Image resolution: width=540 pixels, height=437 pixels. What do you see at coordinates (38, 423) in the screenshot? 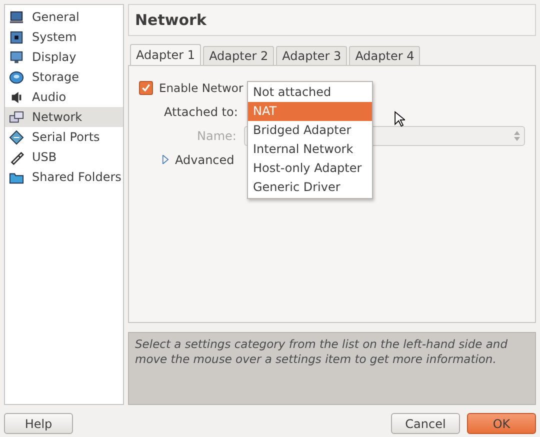
I see `help-button: Help` at bounding box center [38, 423].